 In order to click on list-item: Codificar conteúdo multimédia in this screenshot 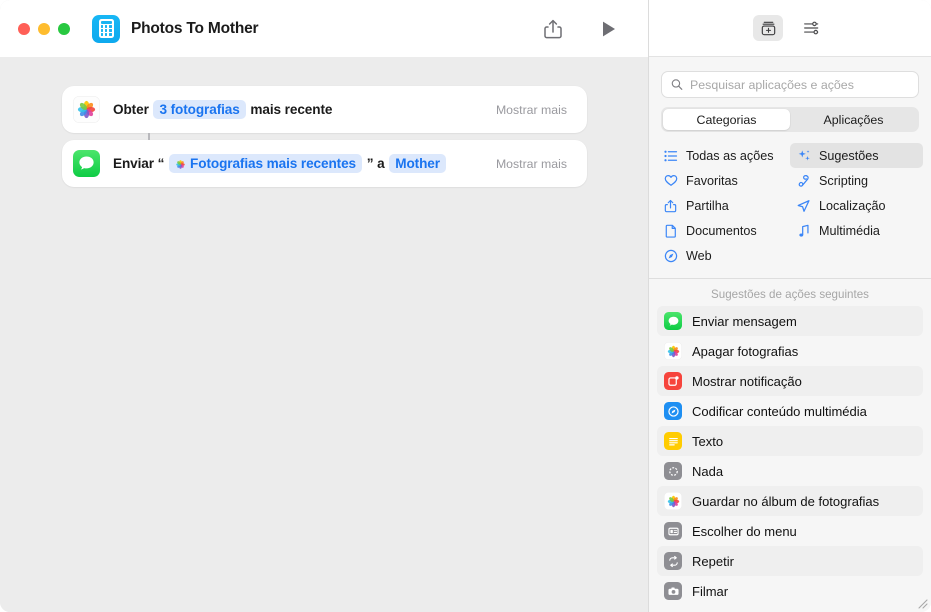, I will do `click(790, 411)`.